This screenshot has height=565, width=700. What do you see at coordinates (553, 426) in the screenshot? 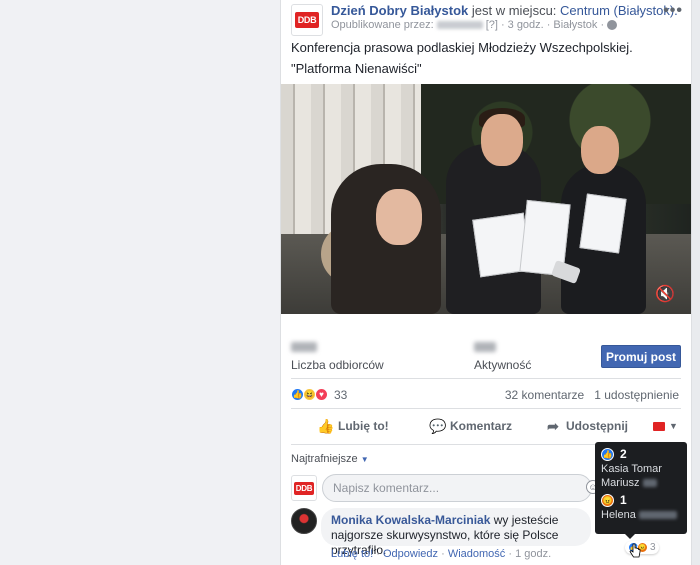
I see `share-arrow-icon: ➦` at bounding box center [553, 426].